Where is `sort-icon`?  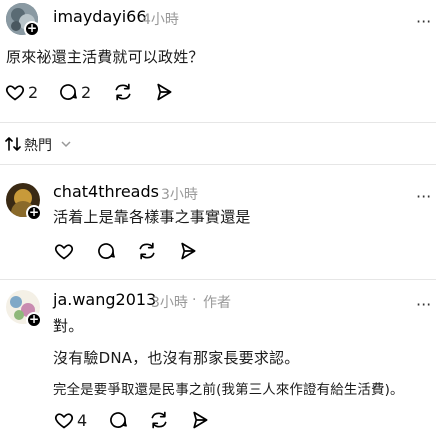 sort-icon is located at coordinates (13, 144).